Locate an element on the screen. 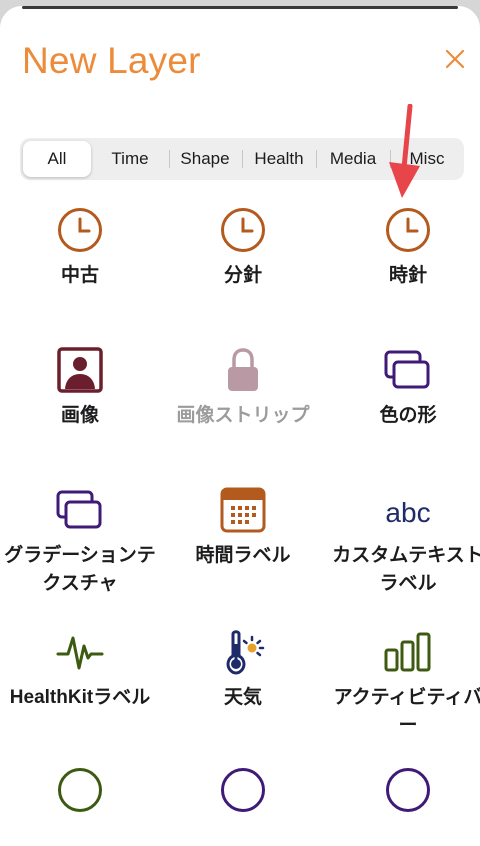 The width and height of the screenshot is (480, 846). page-title: New Layer is located at coordinates (111, 60).